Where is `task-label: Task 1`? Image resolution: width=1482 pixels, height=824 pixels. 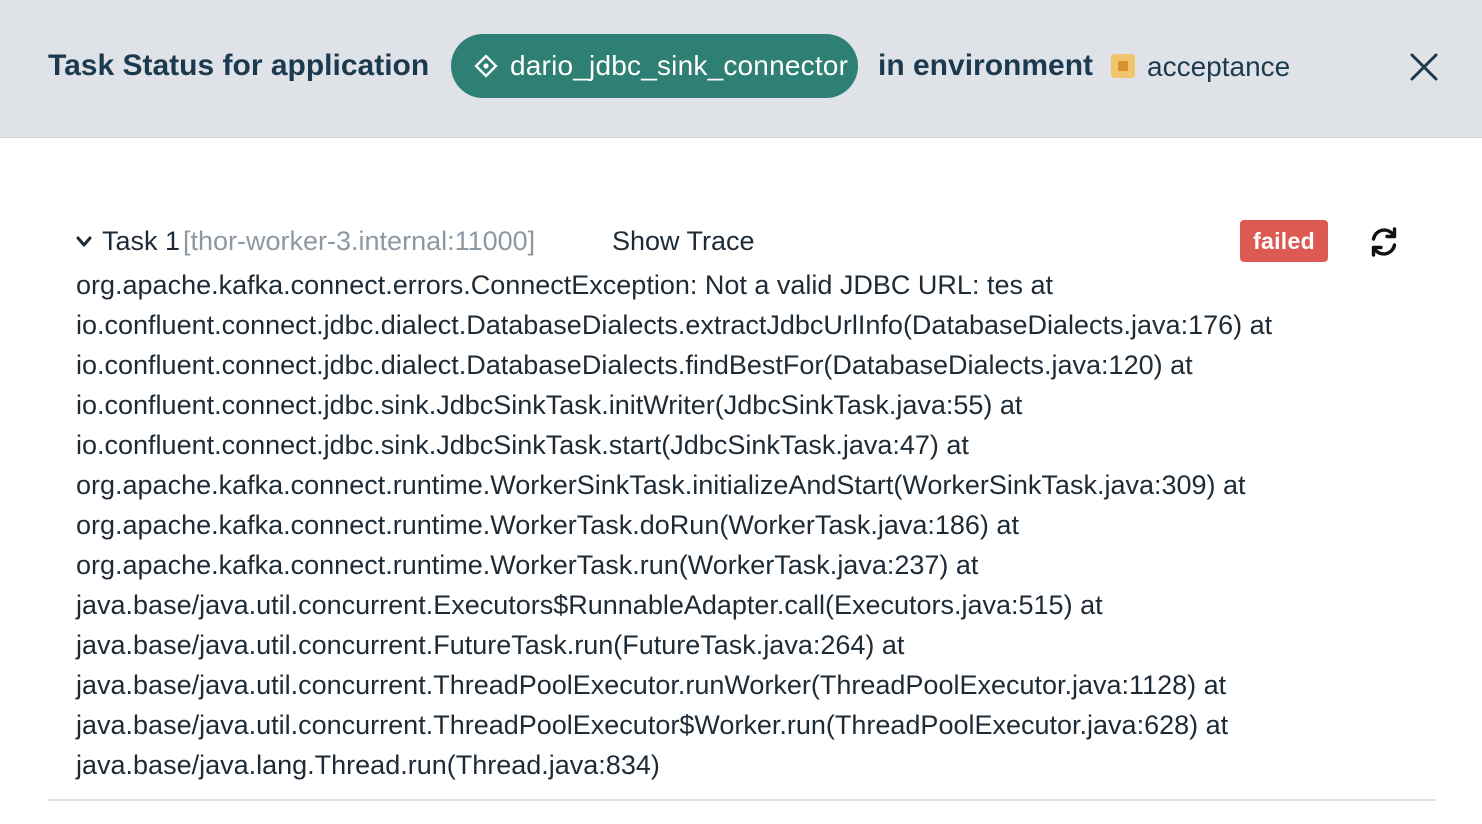
task-label: Task 1 is located at coordinates (141, 241).